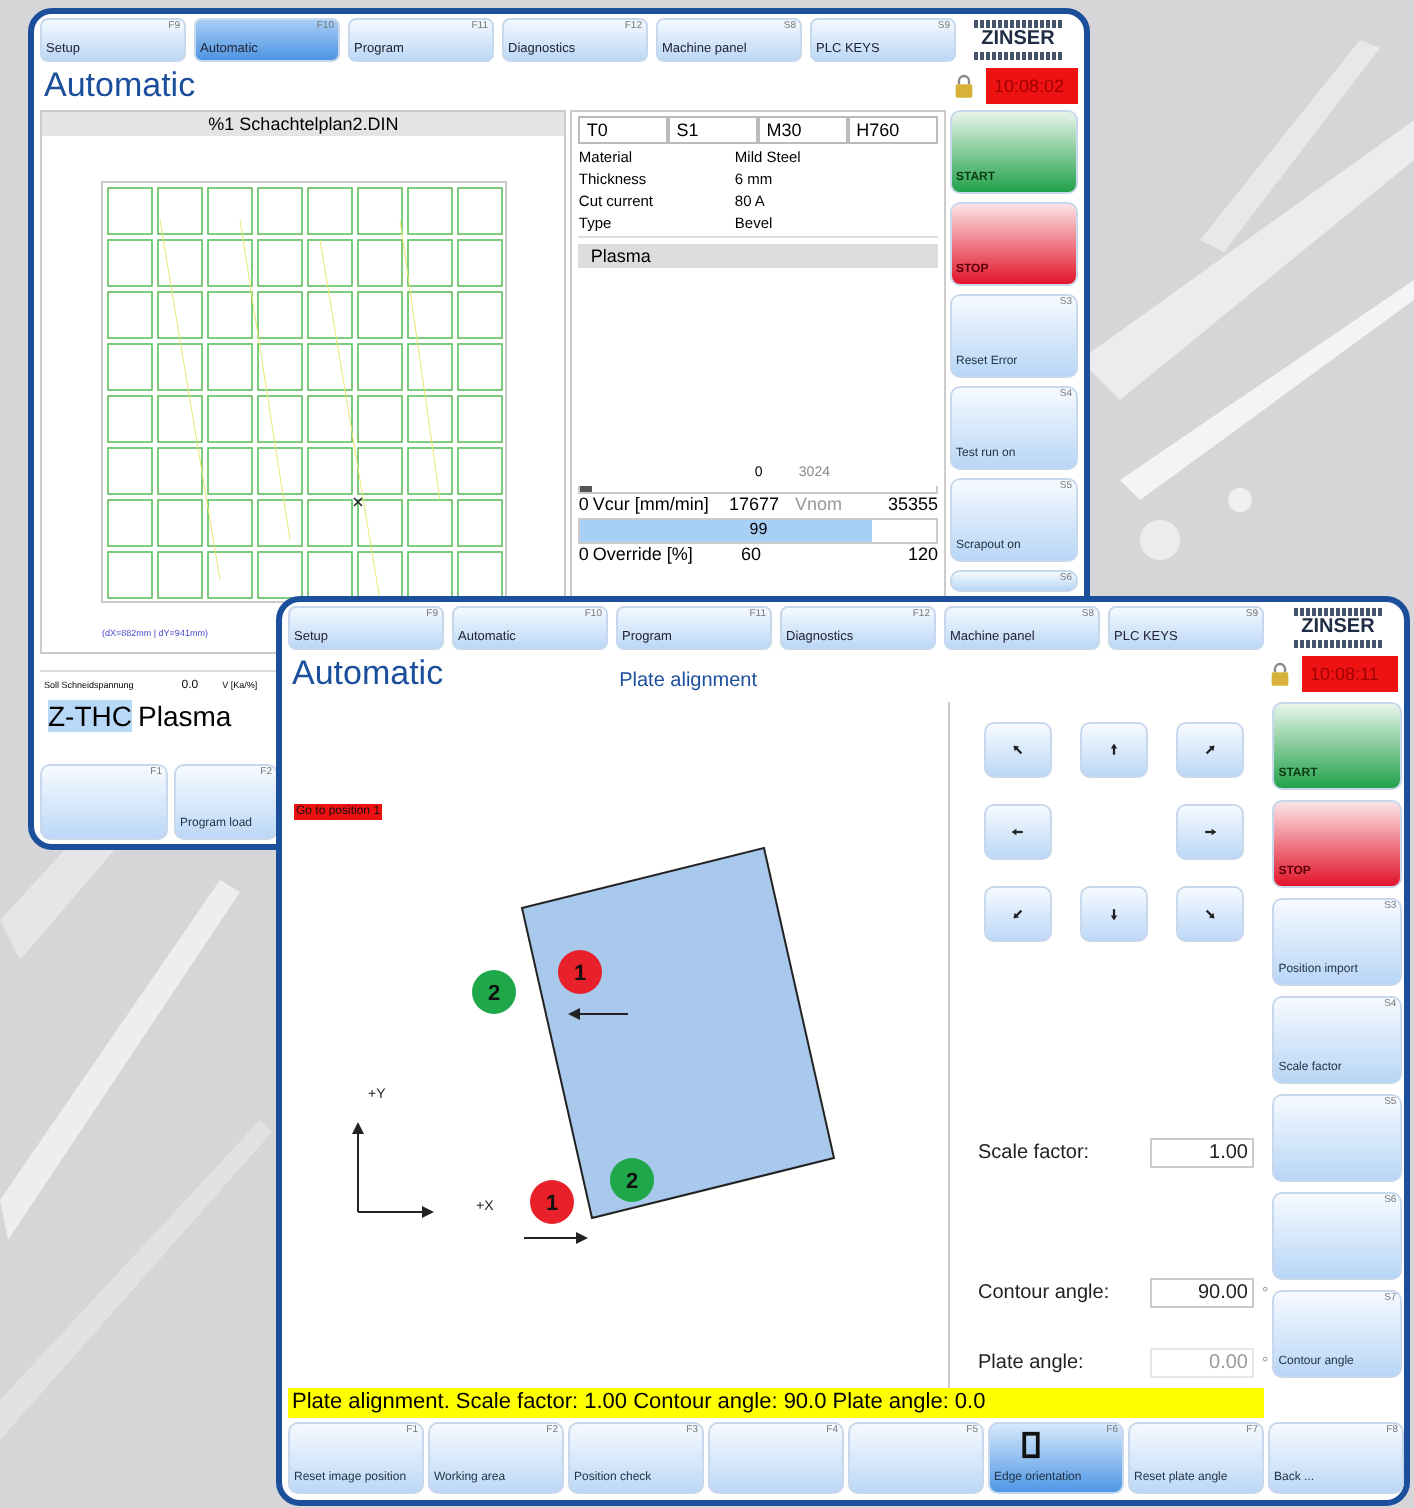  What do you see at coordinates (1035, 1152) in the screenshot?
I see `field-label: Scale factor:` at bounding box center [1035, 1152].